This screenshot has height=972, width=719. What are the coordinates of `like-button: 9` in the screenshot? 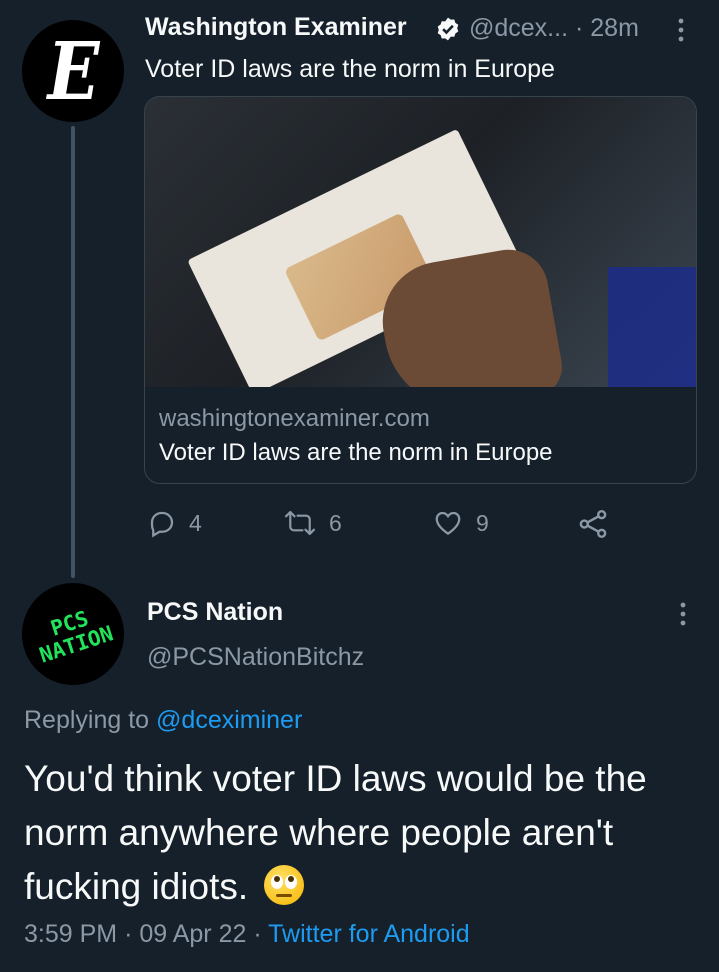 It's located at (460, 523).